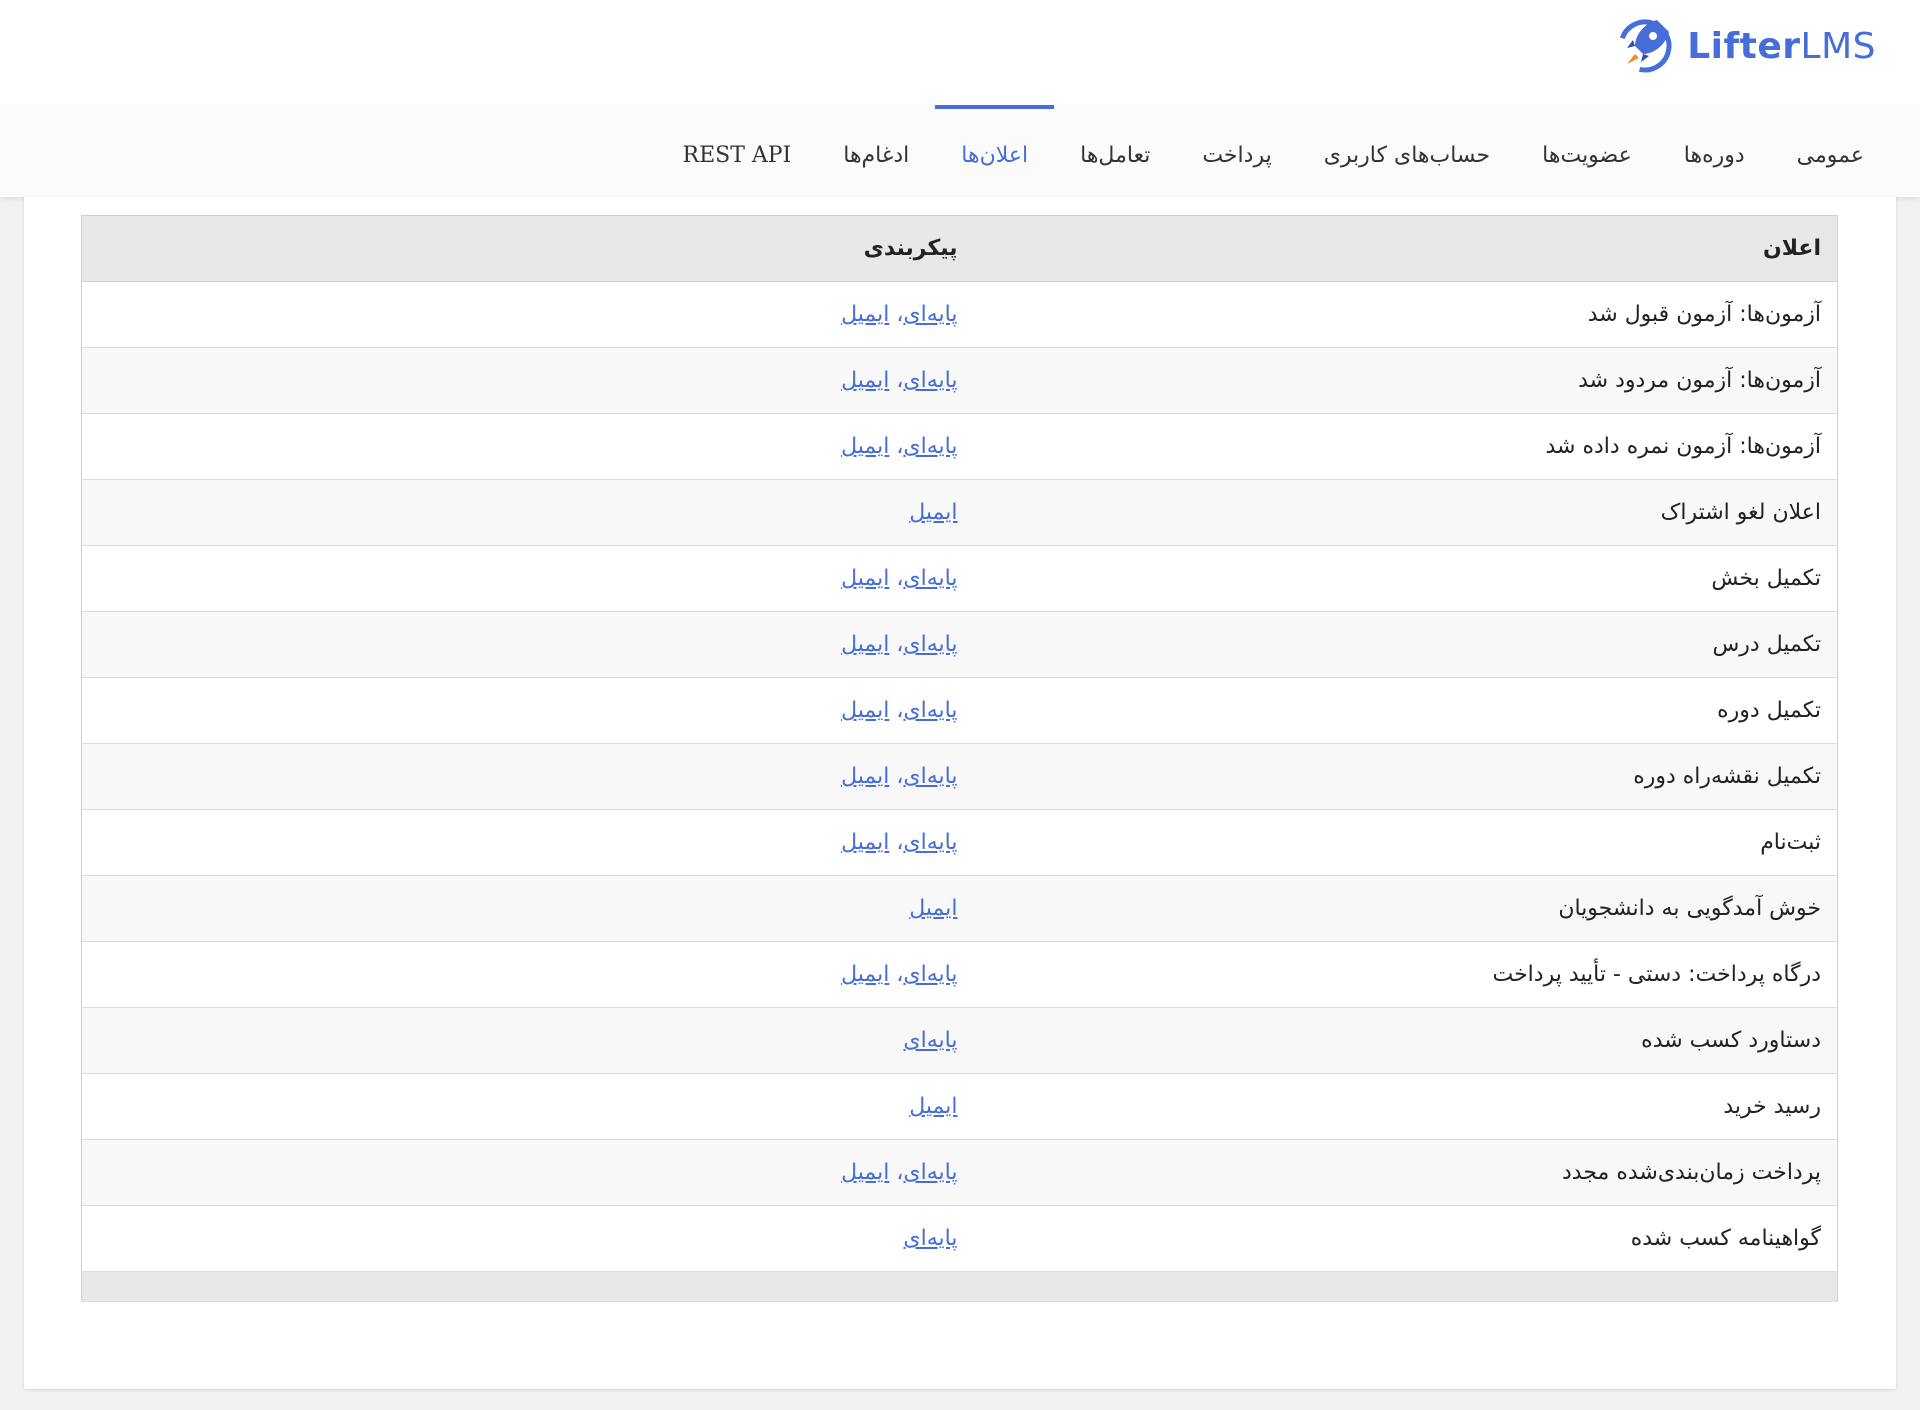 The width and height of the screenshot is (1920, 1410). What do you see at coordinates (876, 151) in the screenshot?
I see `tab-7: ادغام‌ها` at bounding box center [876, 151].